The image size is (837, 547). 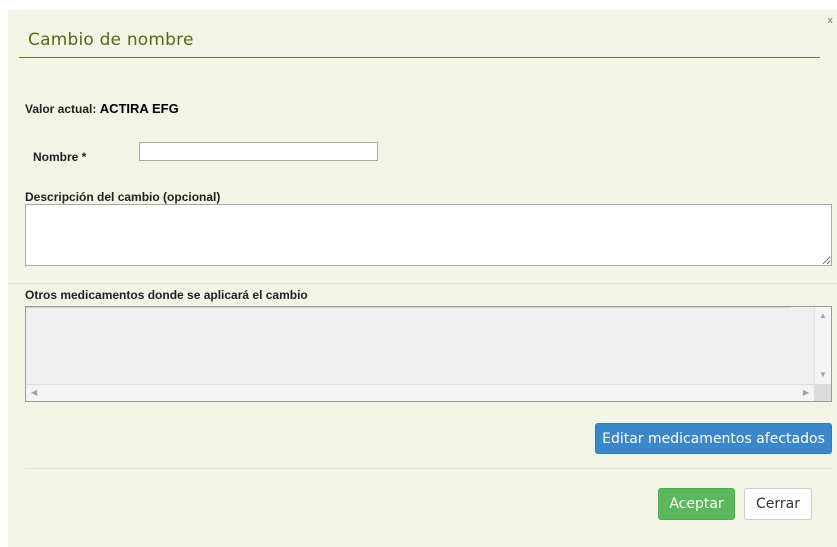 What do you see at coordinates (806, 393) in the screenshot?
I see `scroll-right-icon: ▶` at bounding box center [806, 393].